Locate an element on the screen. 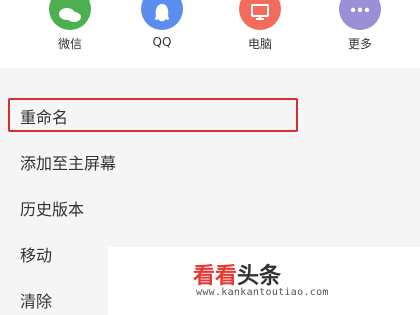 This screenshot has height=315, width=420. menu-item-clear: 清除 is located at coordinates (36, 300).